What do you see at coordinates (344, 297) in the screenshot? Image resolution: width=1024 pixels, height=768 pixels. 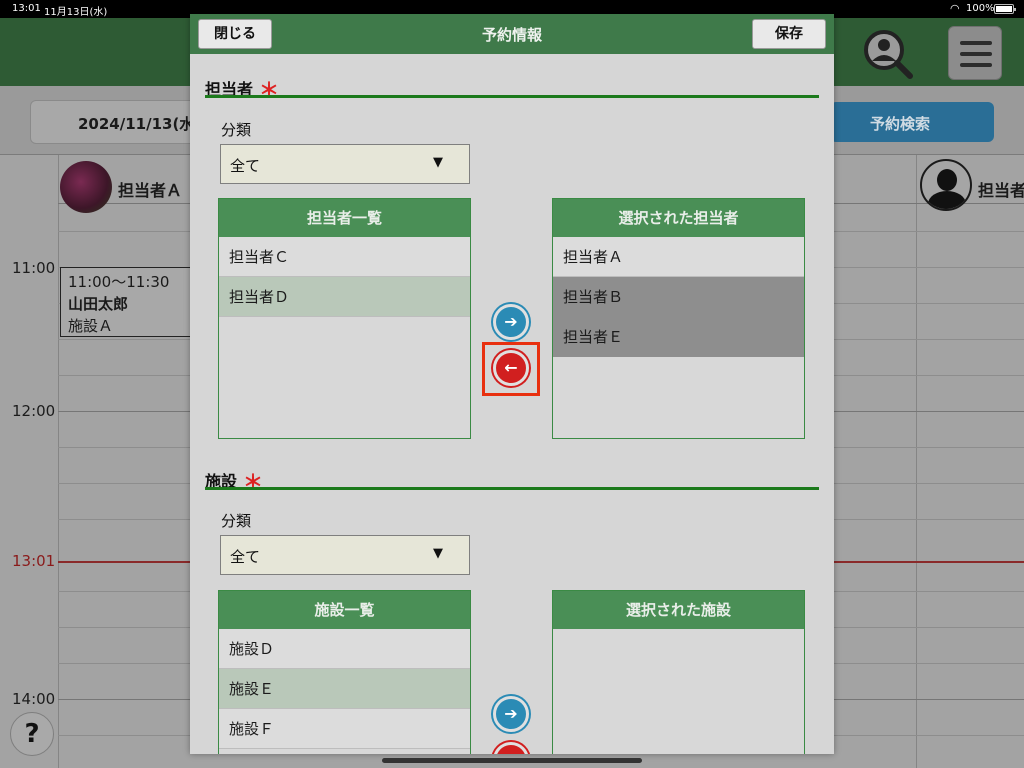 I see `list-item: 担当者Ｄ` at bounding box center [344, 297].